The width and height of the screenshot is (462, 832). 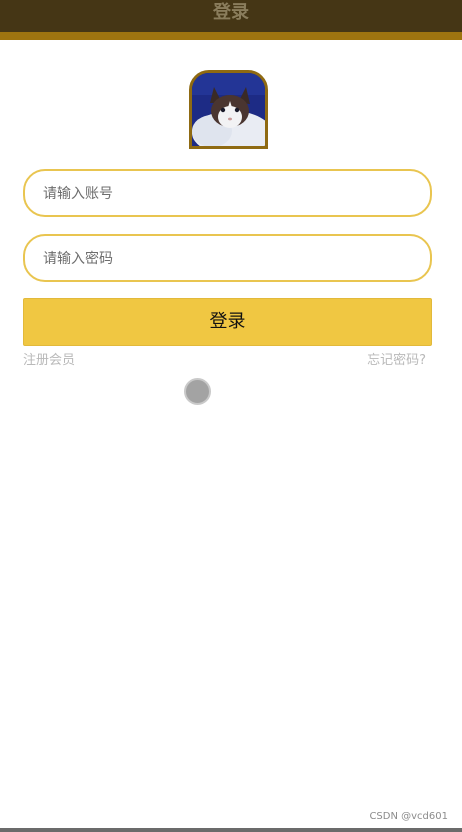 I want to click on page-title: 登录, so click(x=231, y=12).